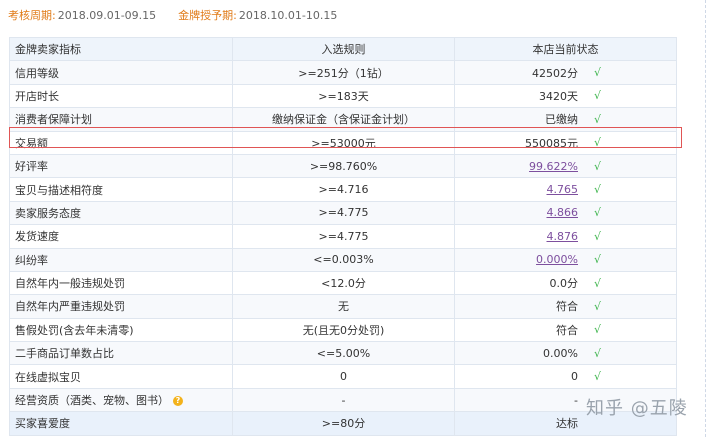 The height and width of the screenshot is (437, 720). Describe the element at coordinates (59, 190) in the screenshot. I see `indicator-label: 宝贝与描述相符度` at that location.